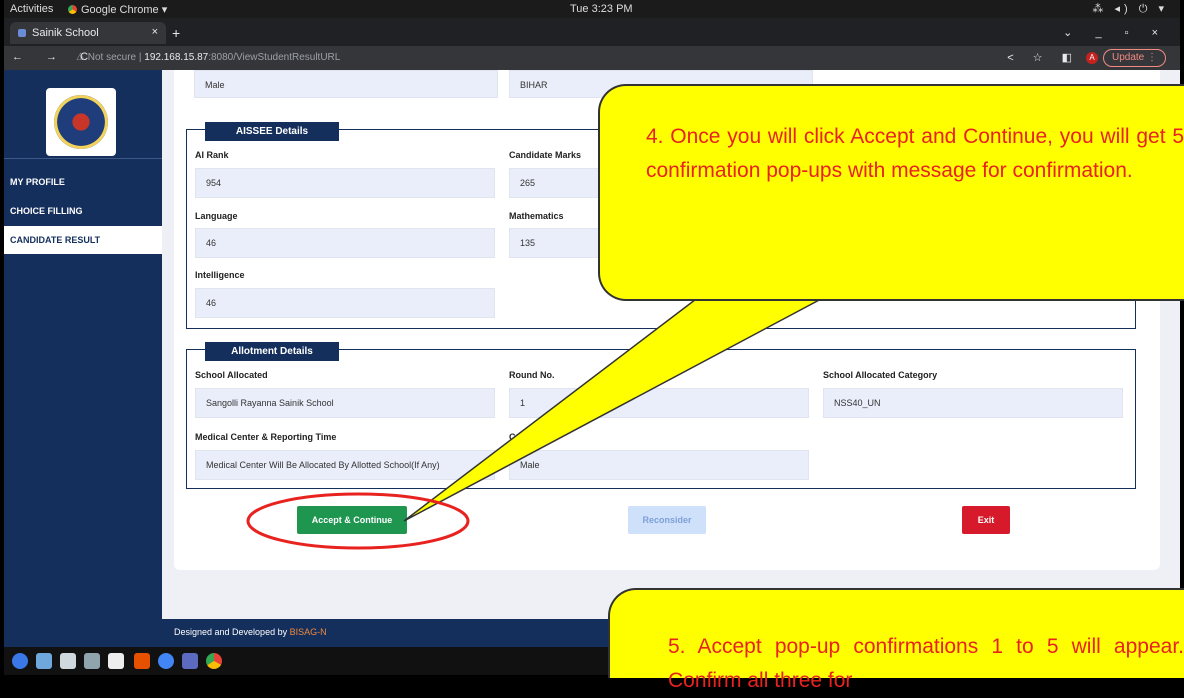  What do you see at coordinates (345, 243) in the screenshot?
I see `language-value: 46` at bounding box center [345, 243].